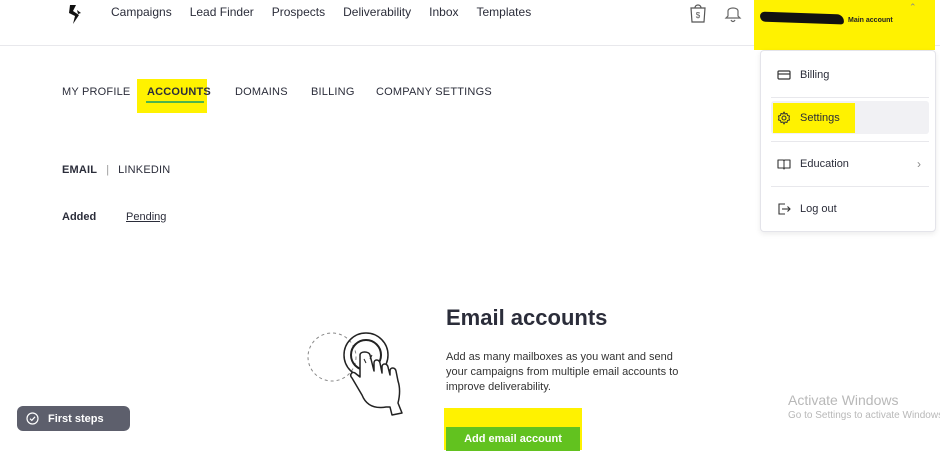 This screenshot has height=465, width=940. I want to click on menu-item-settings-label: Settings, so click(820, 118).